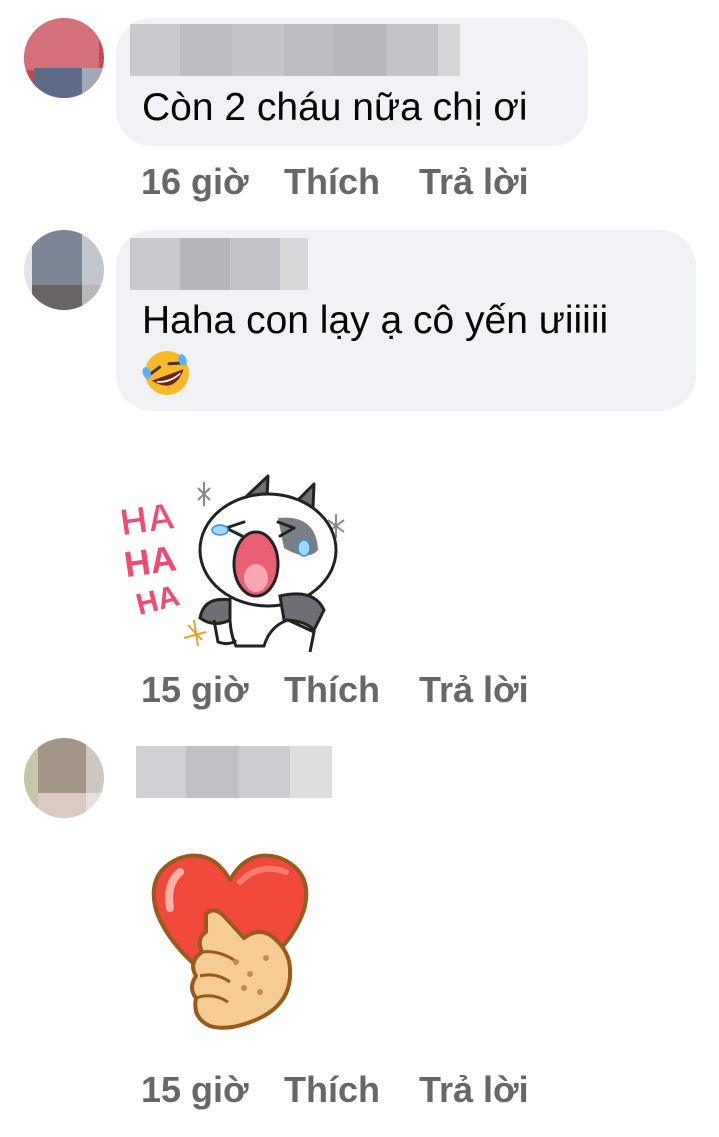 The height and width of the screenshot is (1137, 719). I want to click on commenter-avatar, so click(64, 778).